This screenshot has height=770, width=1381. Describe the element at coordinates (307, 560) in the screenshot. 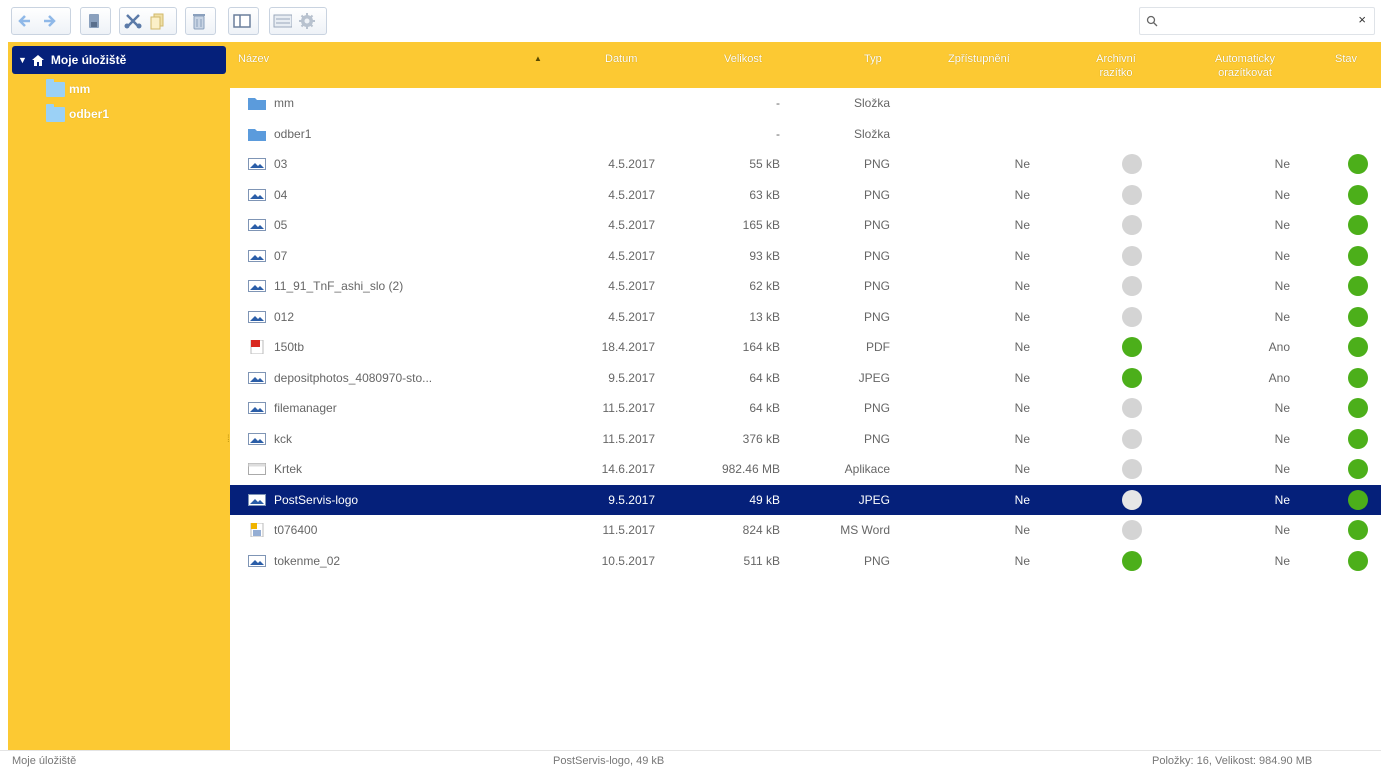

I see `cell-name: tokenme_02` at that location.